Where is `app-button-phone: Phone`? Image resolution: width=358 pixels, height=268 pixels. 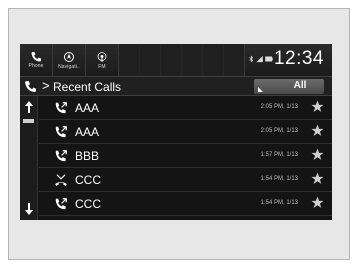
app-button-phone: Phone is located at coordinates (36, 60).